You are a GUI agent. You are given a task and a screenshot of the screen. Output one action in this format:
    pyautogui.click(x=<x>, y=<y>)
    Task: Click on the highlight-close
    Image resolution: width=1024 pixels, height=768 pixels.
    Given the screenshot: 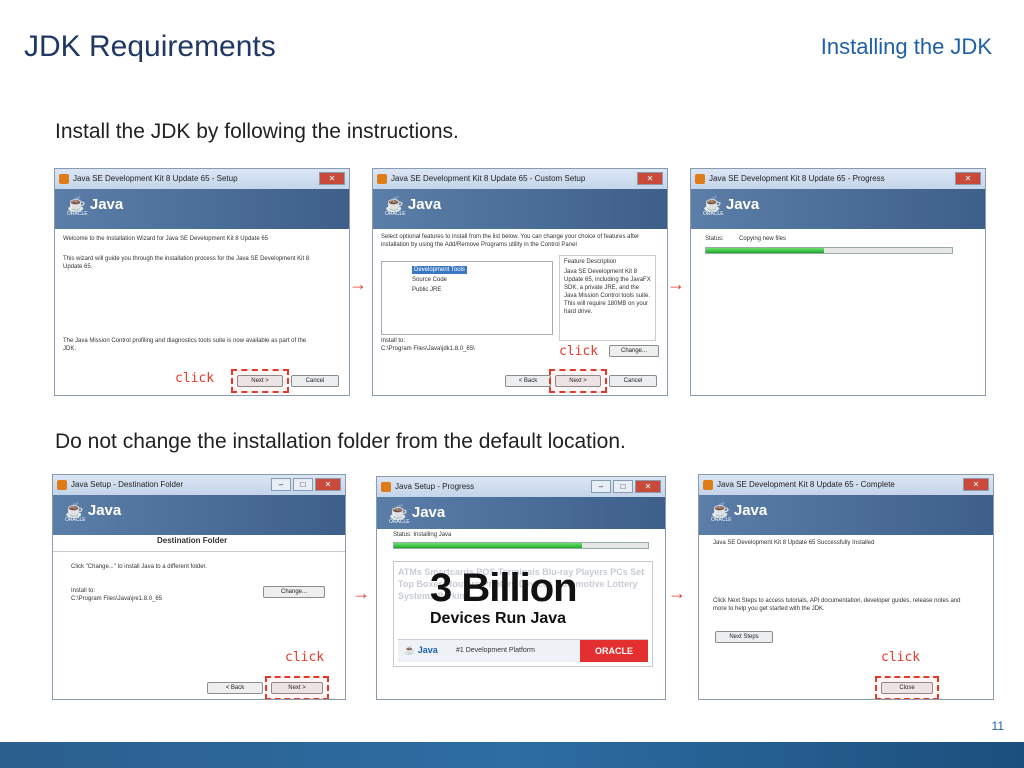 What is the action you would take?
    pyautogui.click(x=907, y=687)
    